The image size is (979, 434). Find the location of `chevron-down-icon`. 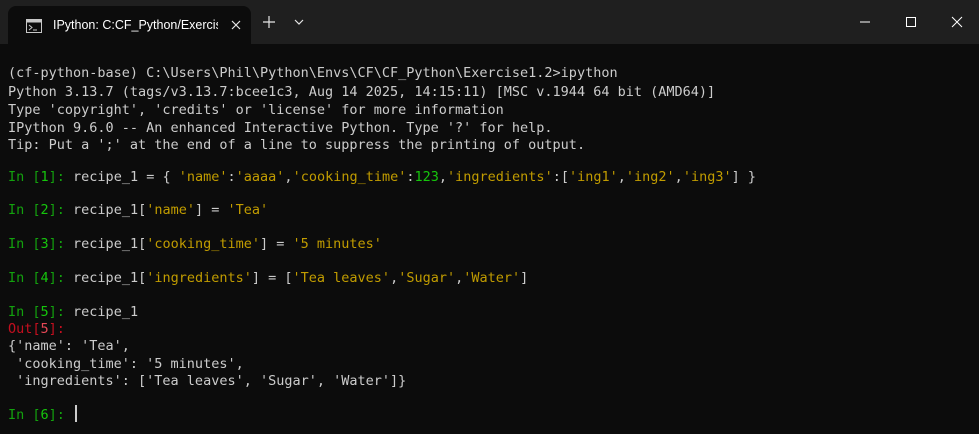

chevron-down-icon is located at coordinates (299, 21).